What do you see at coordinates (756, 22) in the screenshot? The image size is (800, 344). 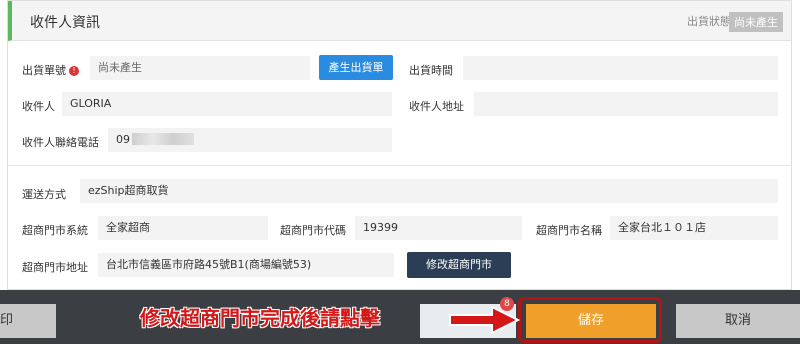 I see `shipment-status-badge: 尚未產生` at bounding box center [756, 22].